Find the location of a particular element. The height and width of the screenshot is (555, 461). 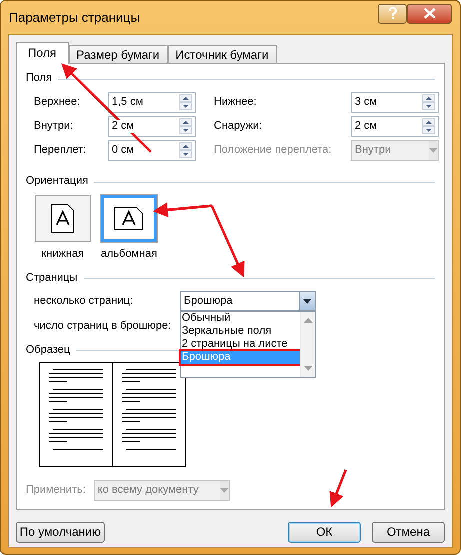

field-label: Внутри: is located at coordinates (54, 126).